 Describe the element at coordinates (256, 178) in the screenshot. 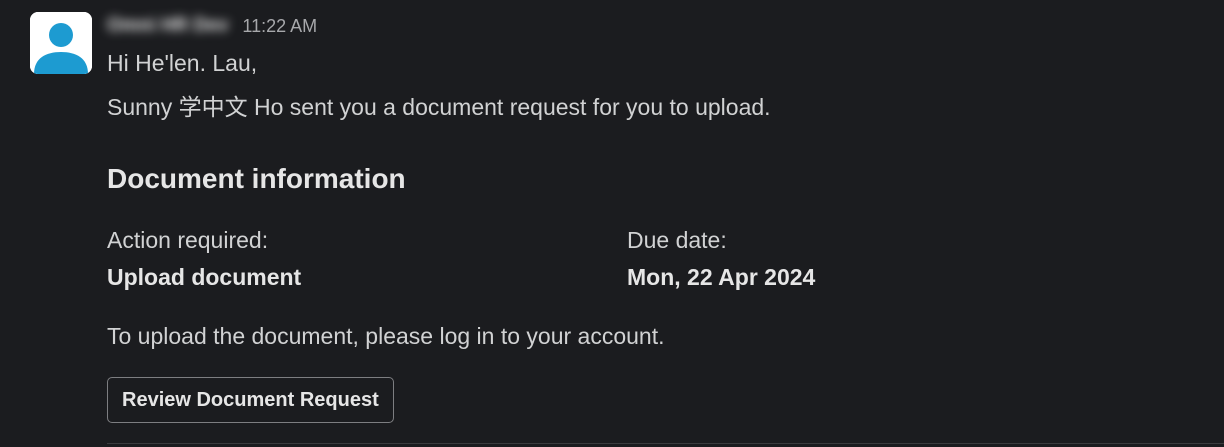

I see `section-title: Document information` at that location.